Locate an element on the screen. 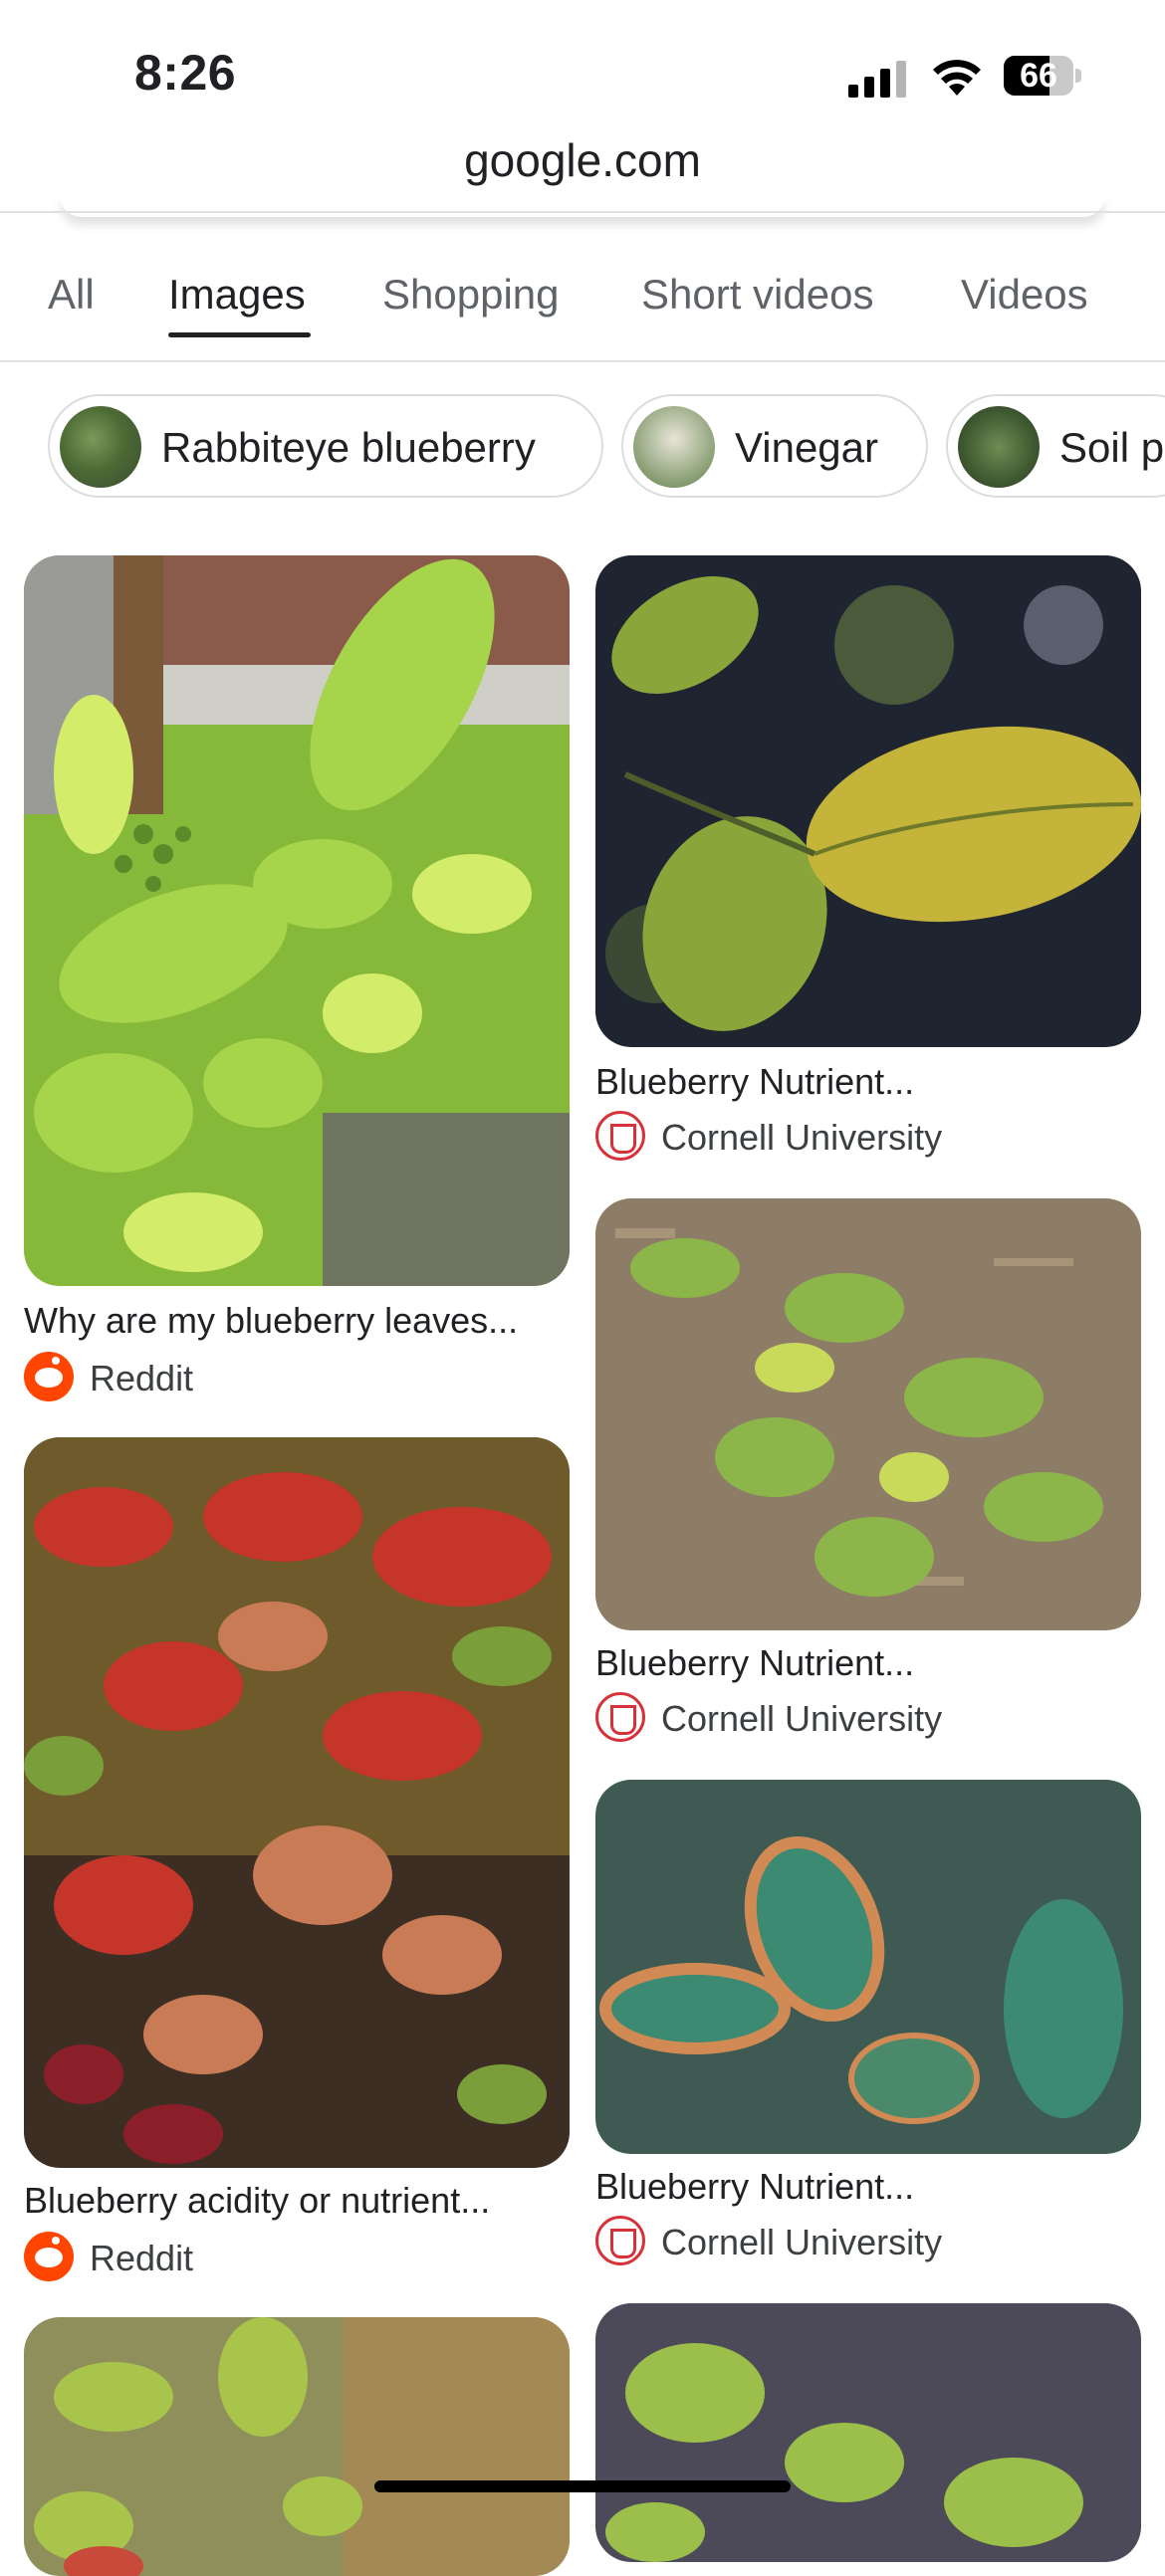 The height and width of the screenshot is (2576, 1165). chip-rabbiteye-blueberry: Rabbiteye blueberry is located at coordinates (325, 446).